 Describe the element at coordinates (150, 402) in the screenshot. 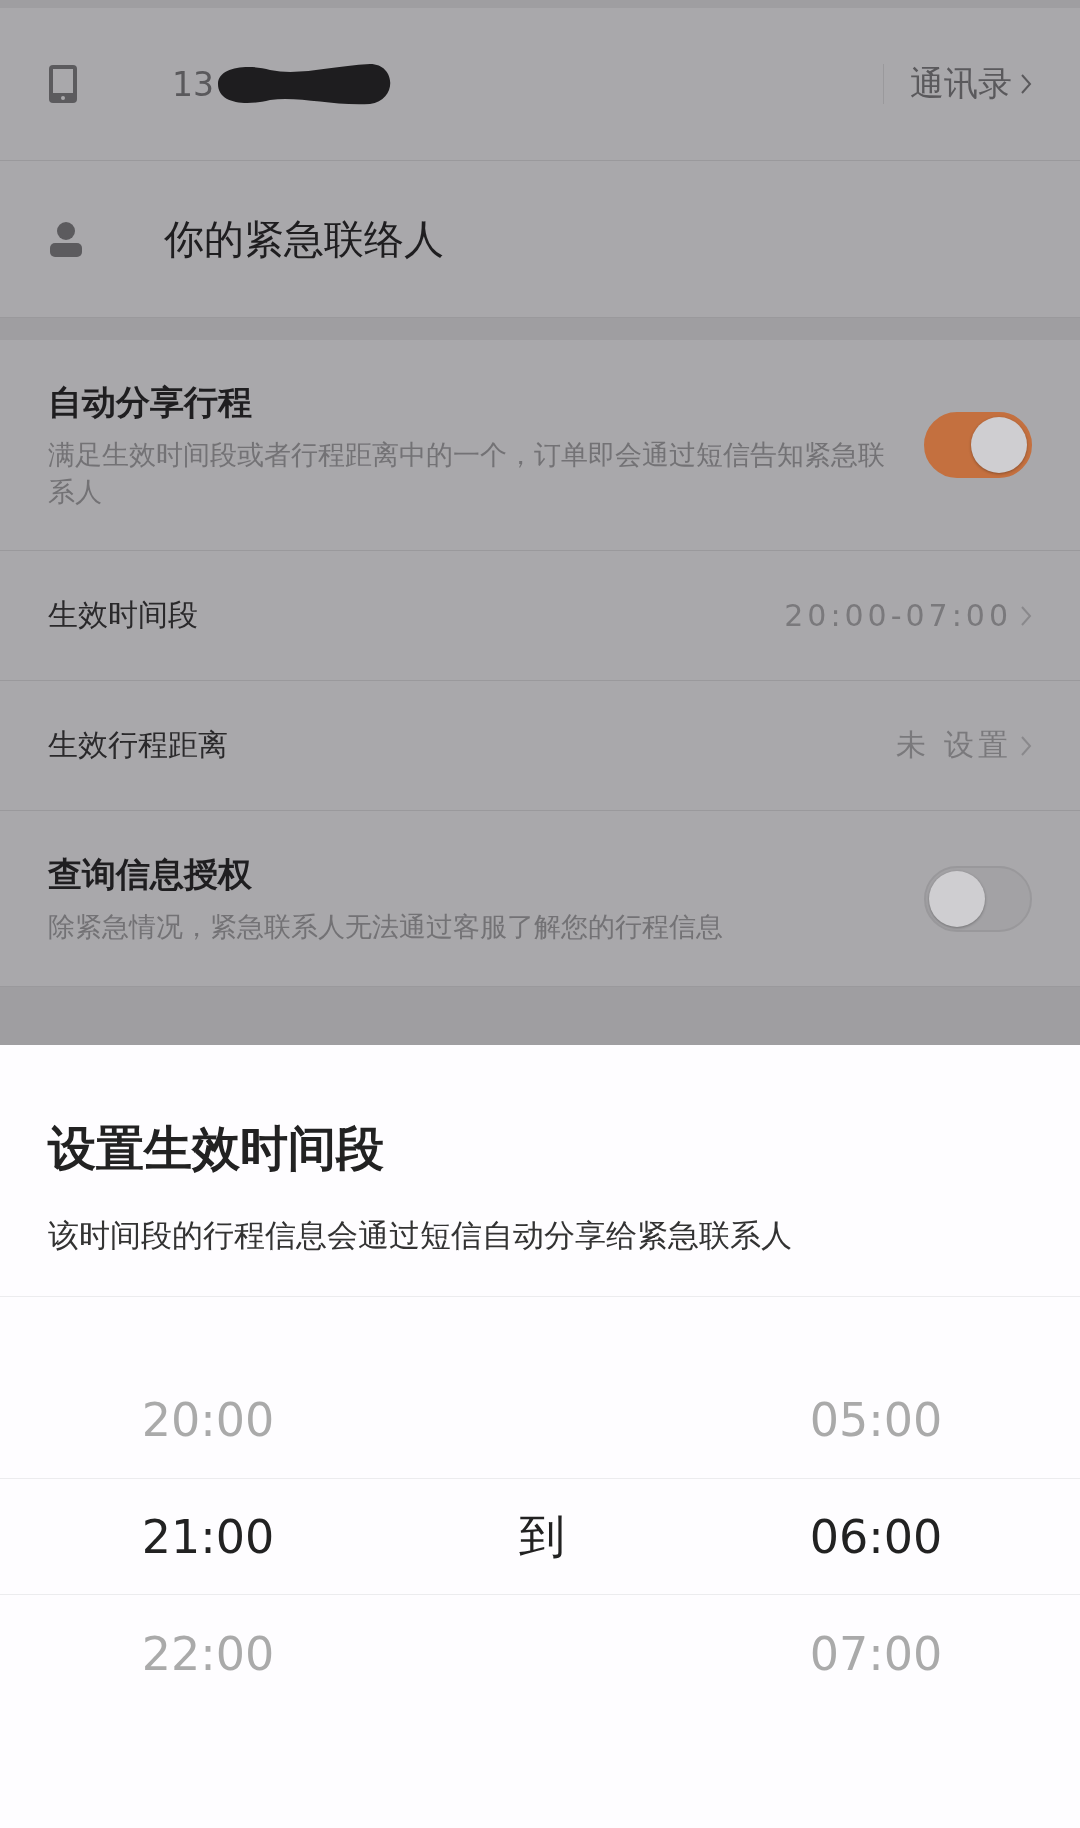

I see `setting-title: 自动分享行程` at that location.